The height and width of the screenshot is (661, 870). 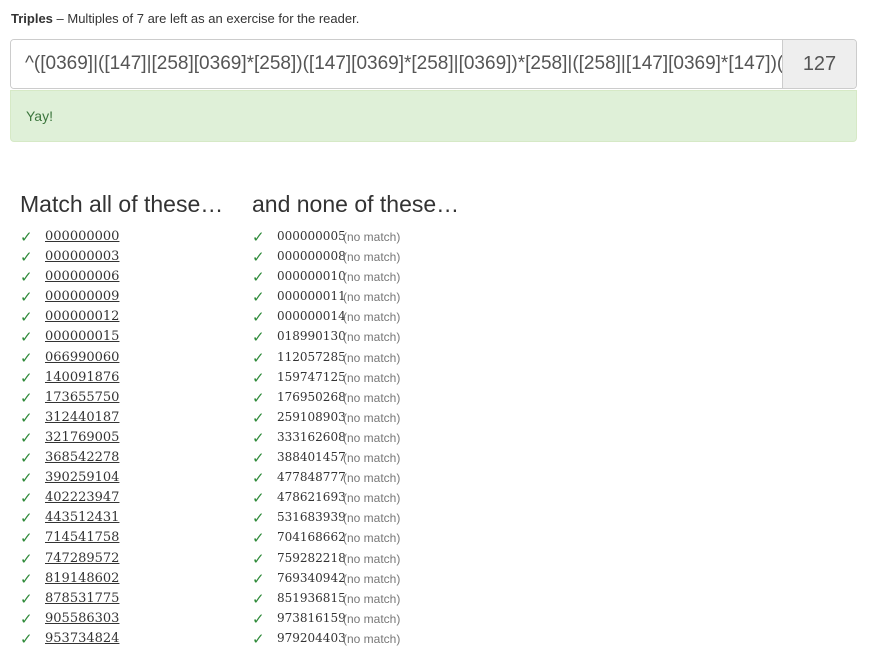 I want to click on puzzle-title: Triples, so click(x=32, y=18).